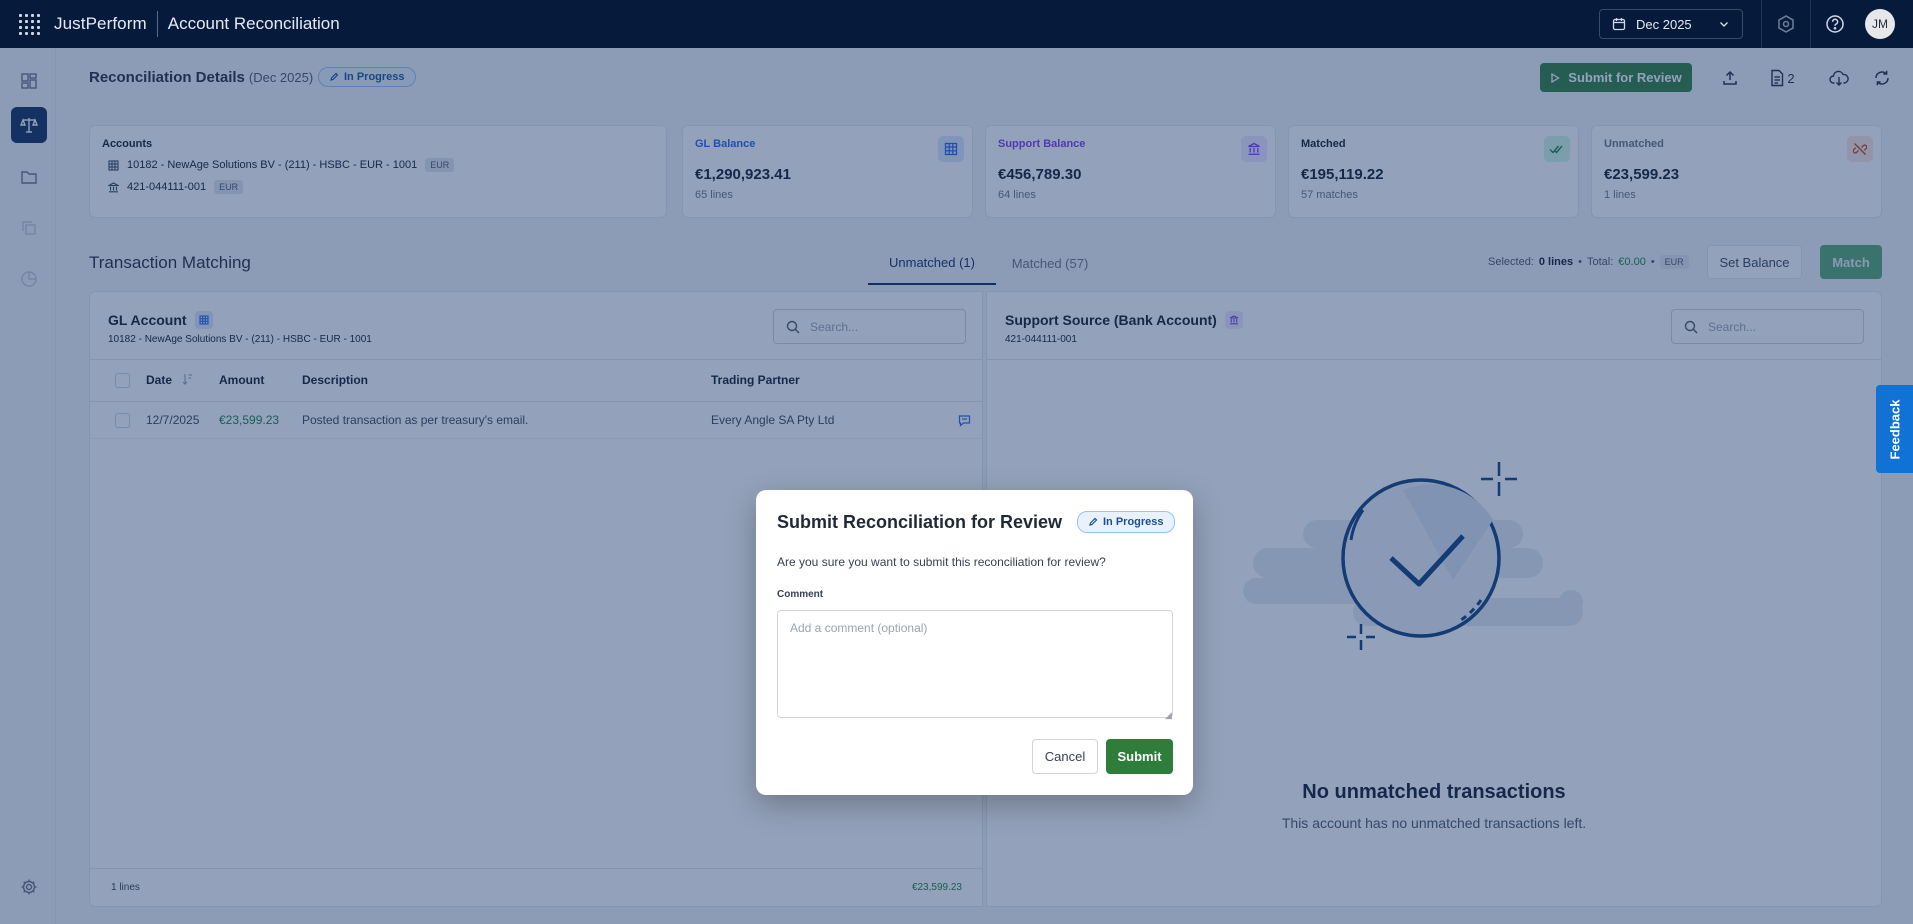 The height and width of the screenshot is (924, 1913). Describe the element at coordinates (1619, 24) in the screenshot. I see `calendar-icon` at that location.